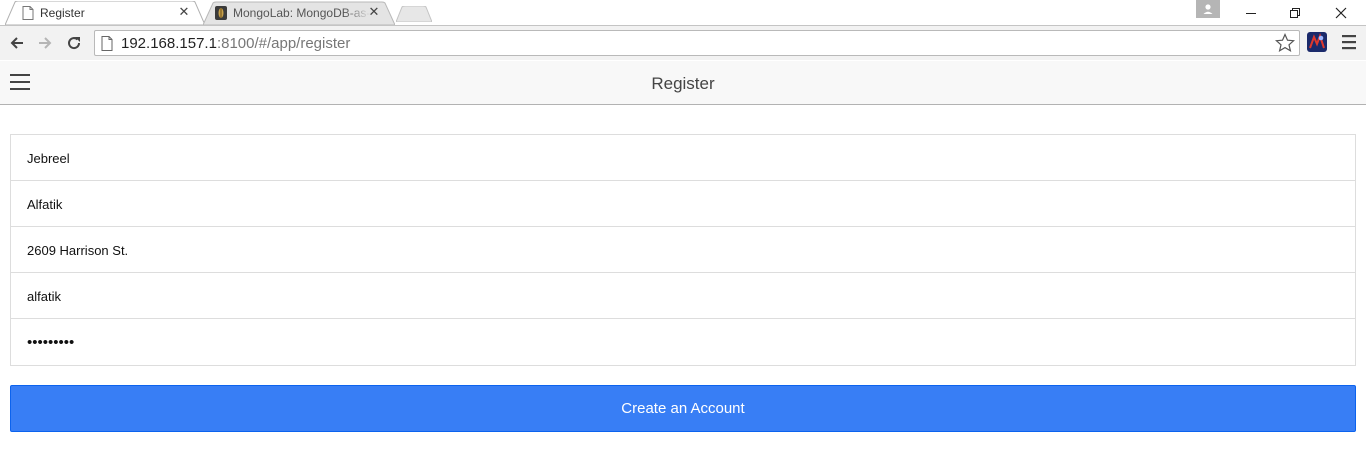 This screenshot has width=1366, height=469. Describe the element at coordinates (1285, 43) in the screenshot. I see `bookmark-star-icon` at that location.